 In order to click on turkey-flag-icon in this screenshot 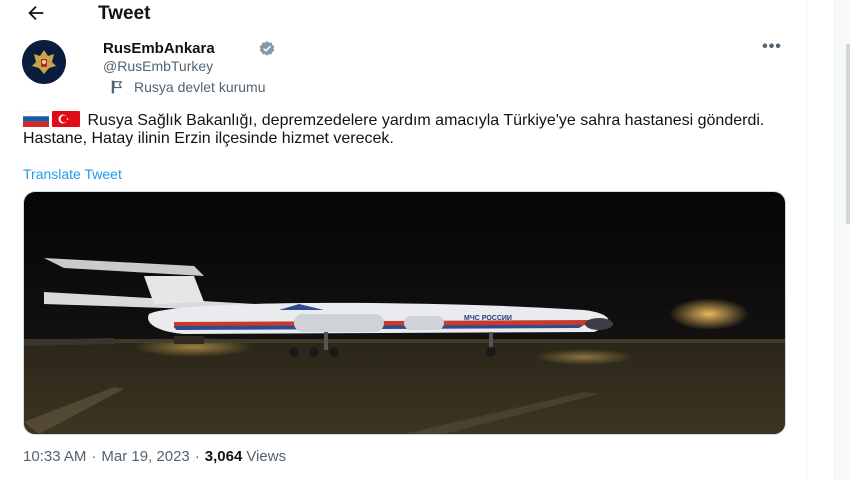, I will do `click(66, 119)`.